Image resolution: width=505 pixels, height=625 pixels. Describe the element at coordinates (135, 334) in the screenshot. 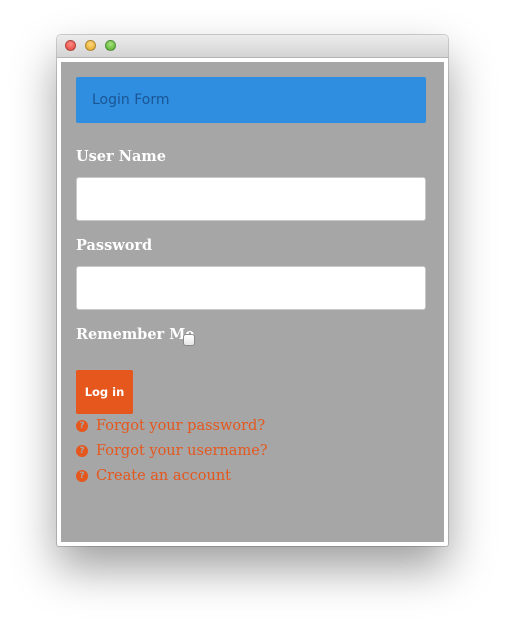

I see `remember-me-label: Remember Me` at that location.